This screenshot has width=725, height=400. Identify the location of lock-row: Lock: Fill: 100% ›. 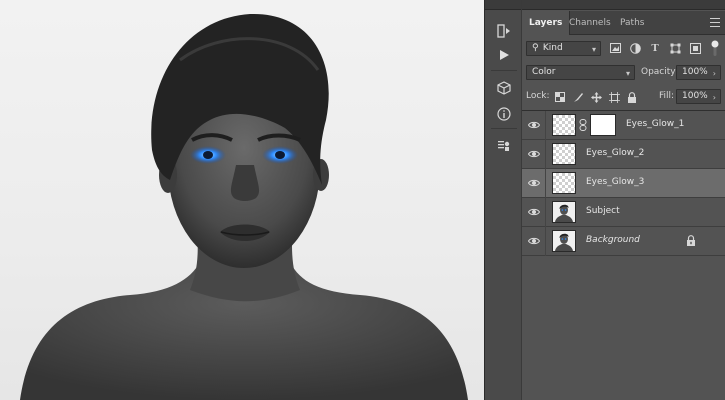
(623, 97).